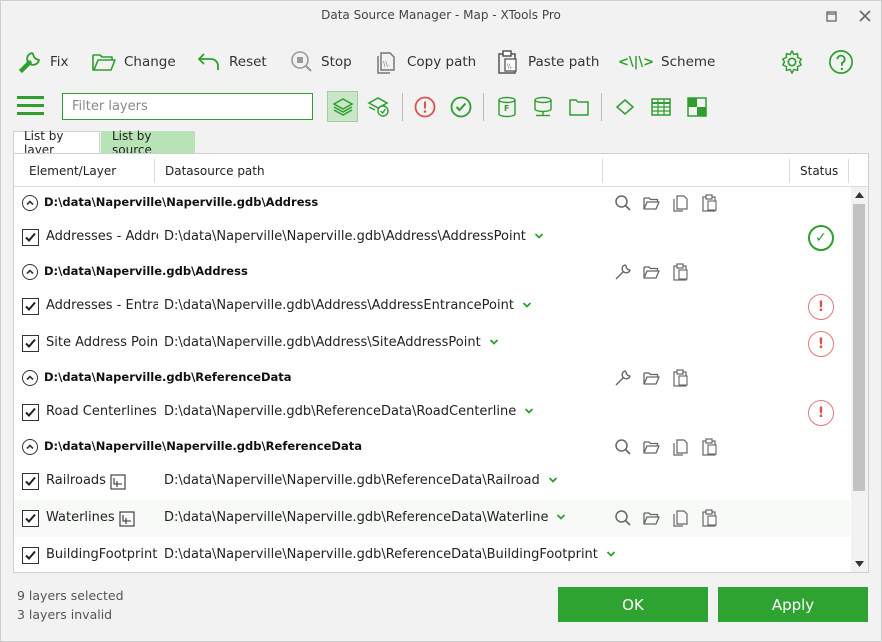 The height and width of the screenshot is (642, 882). I want to click on show-invalid-button, so click(424, 106).